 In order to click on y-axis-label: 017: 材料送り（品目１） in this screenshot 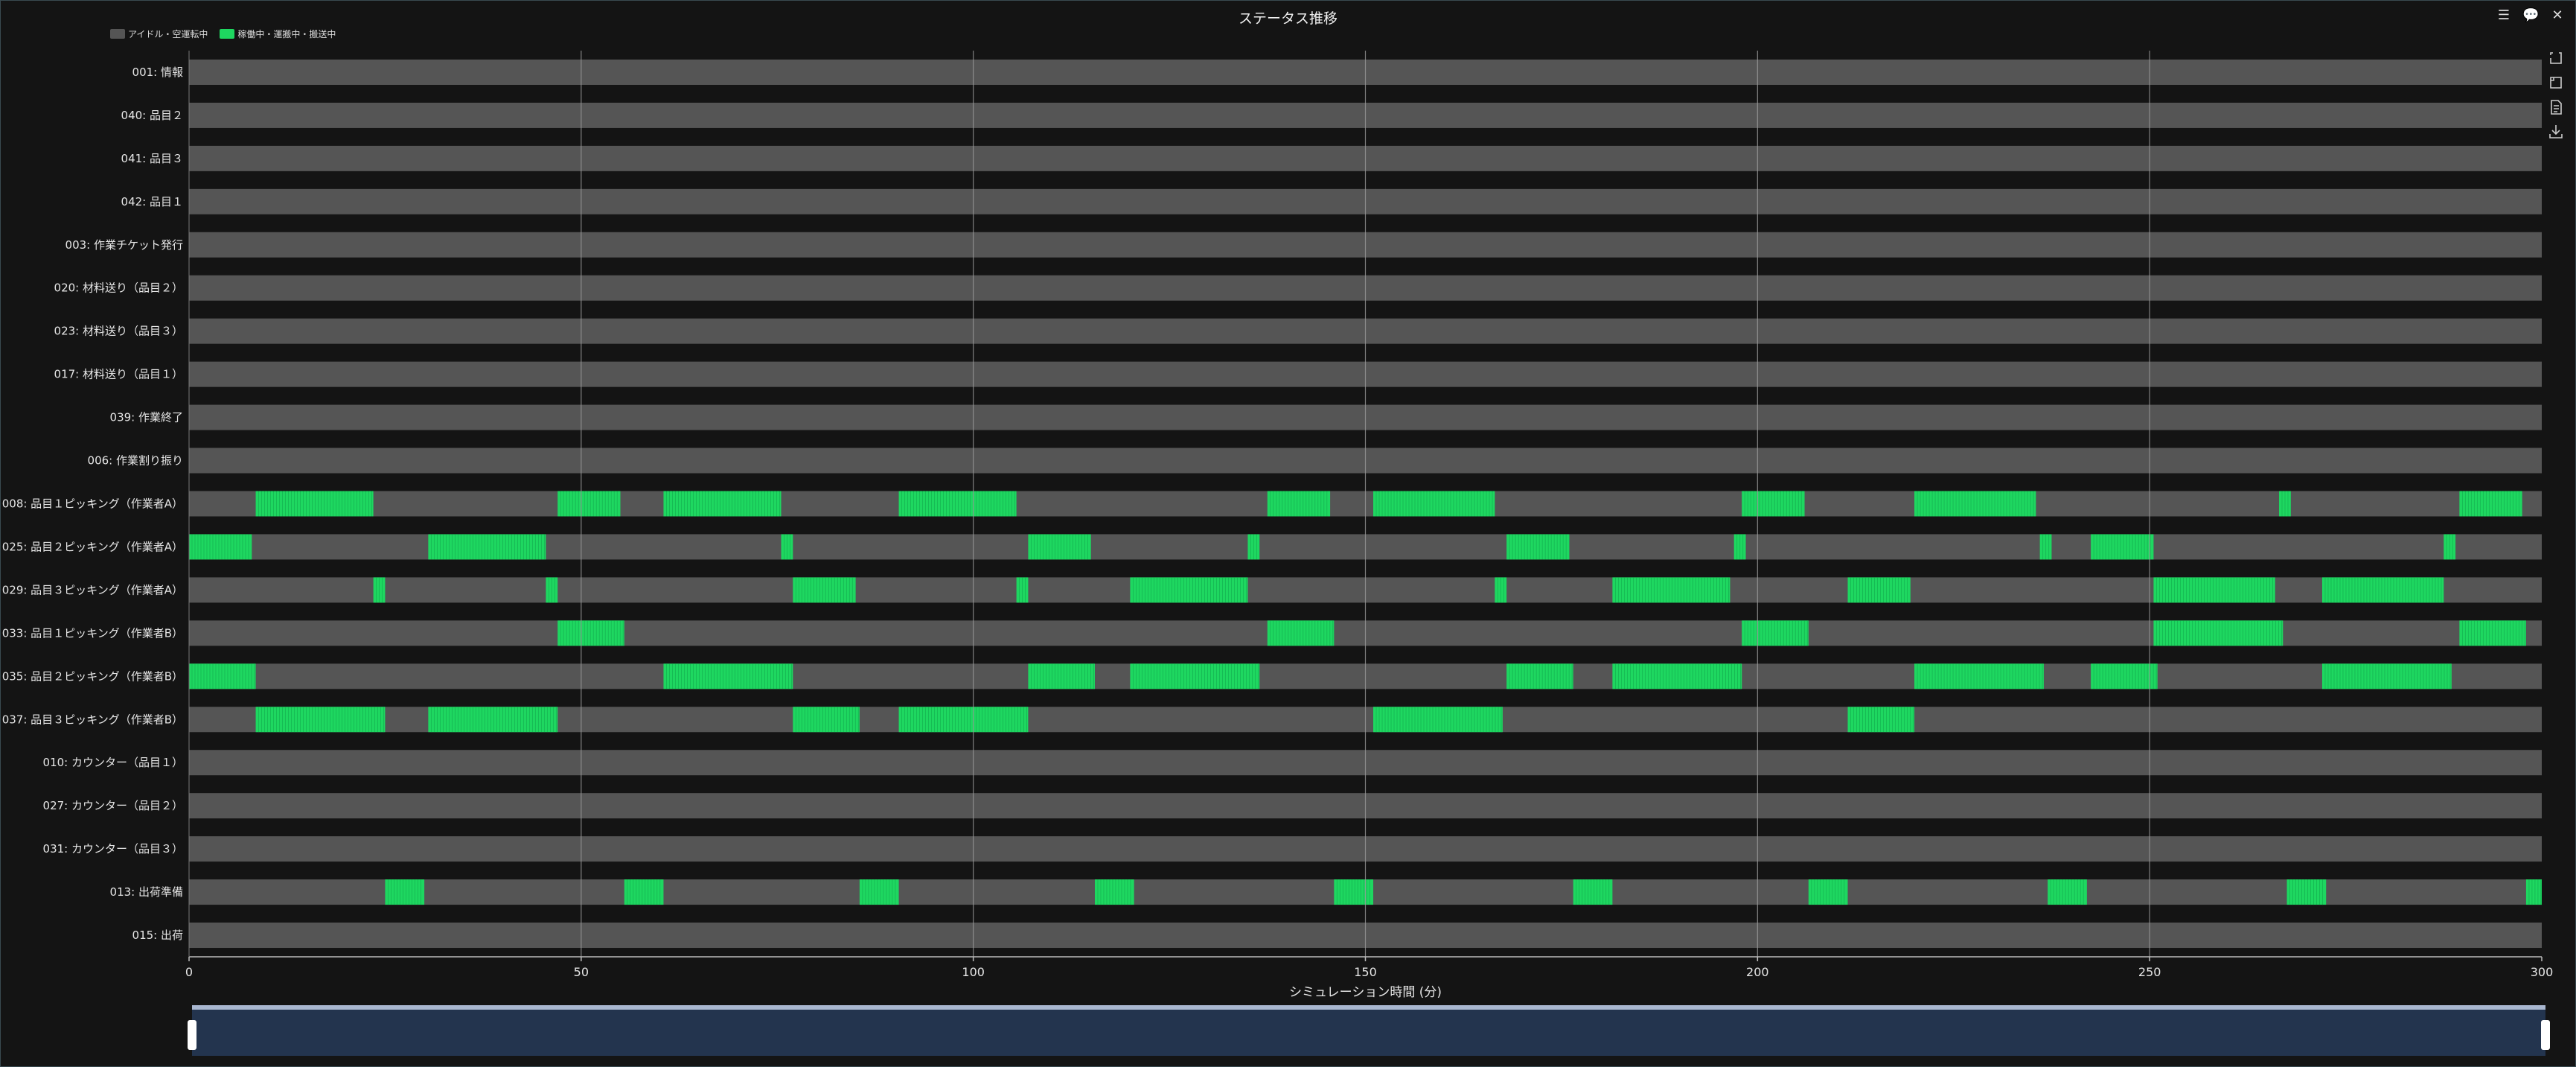, I will do `click(119, 374)`.